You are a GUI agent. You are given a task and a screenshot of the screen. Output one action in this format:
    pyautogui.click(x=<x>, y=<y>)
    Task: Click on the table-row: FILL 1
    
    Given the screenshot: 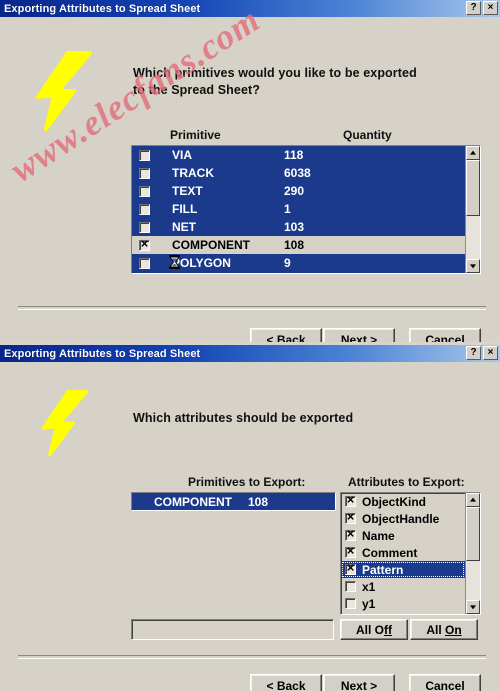 What is the action you would take?
    pyautogui.click(x=298, y=209)
    